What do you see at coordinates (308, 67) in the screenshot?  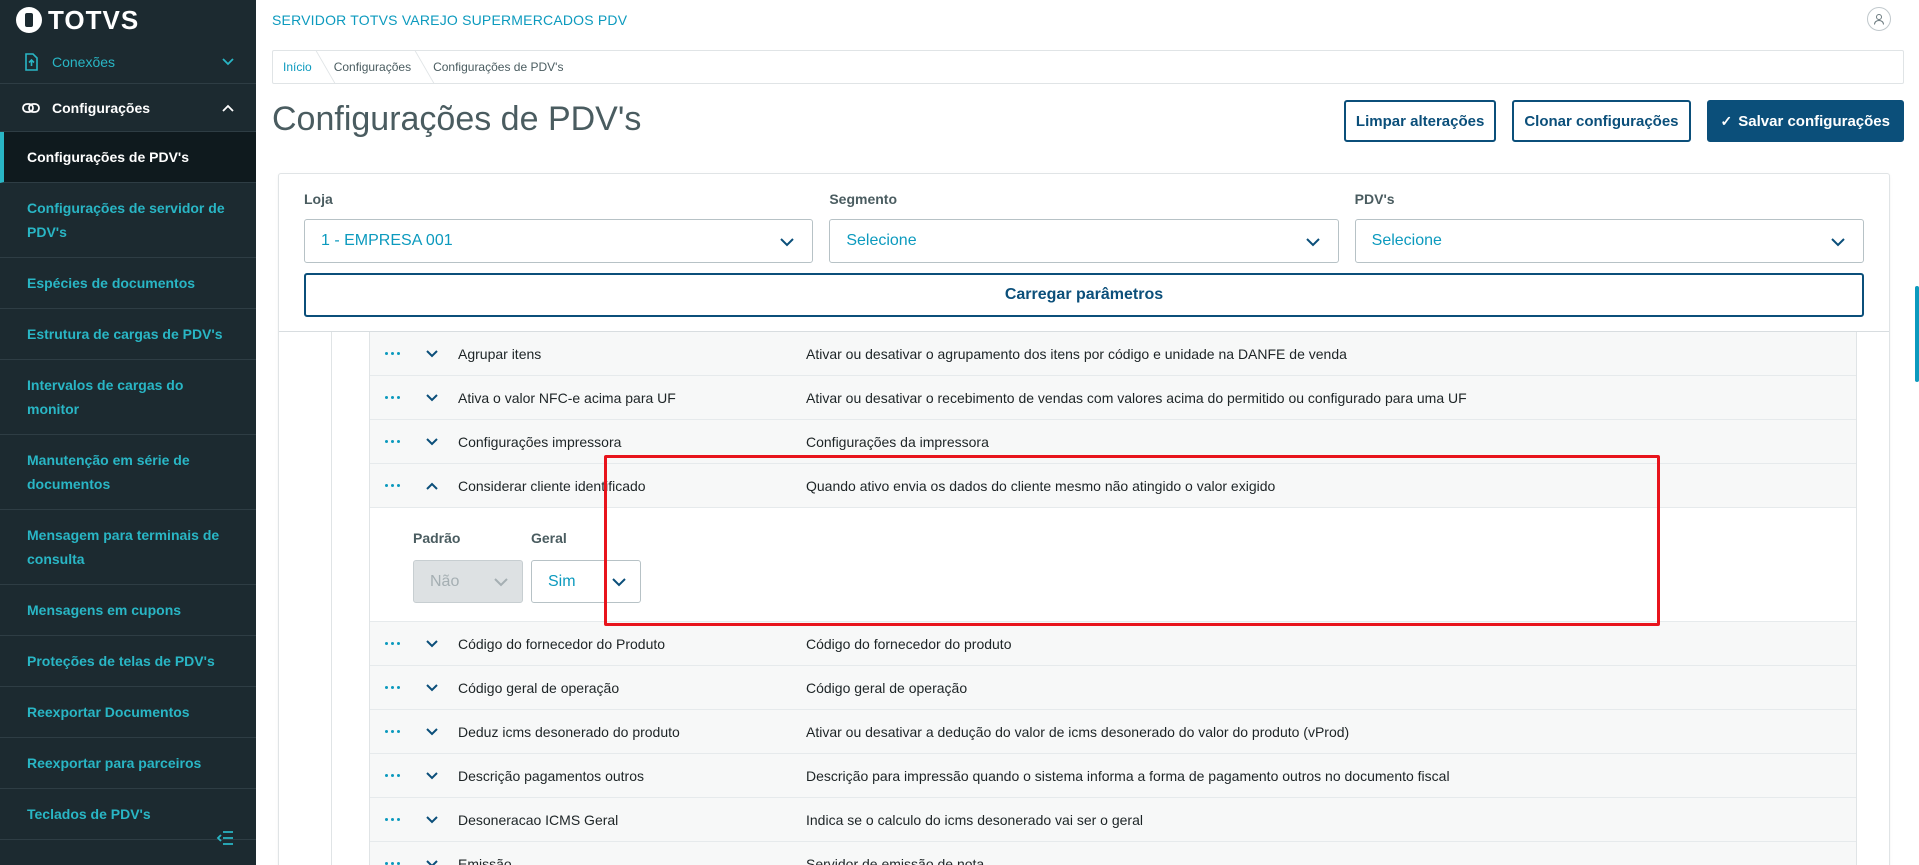 I see `breadcrumb-inicio: Início` at bounding box center [308, 67].